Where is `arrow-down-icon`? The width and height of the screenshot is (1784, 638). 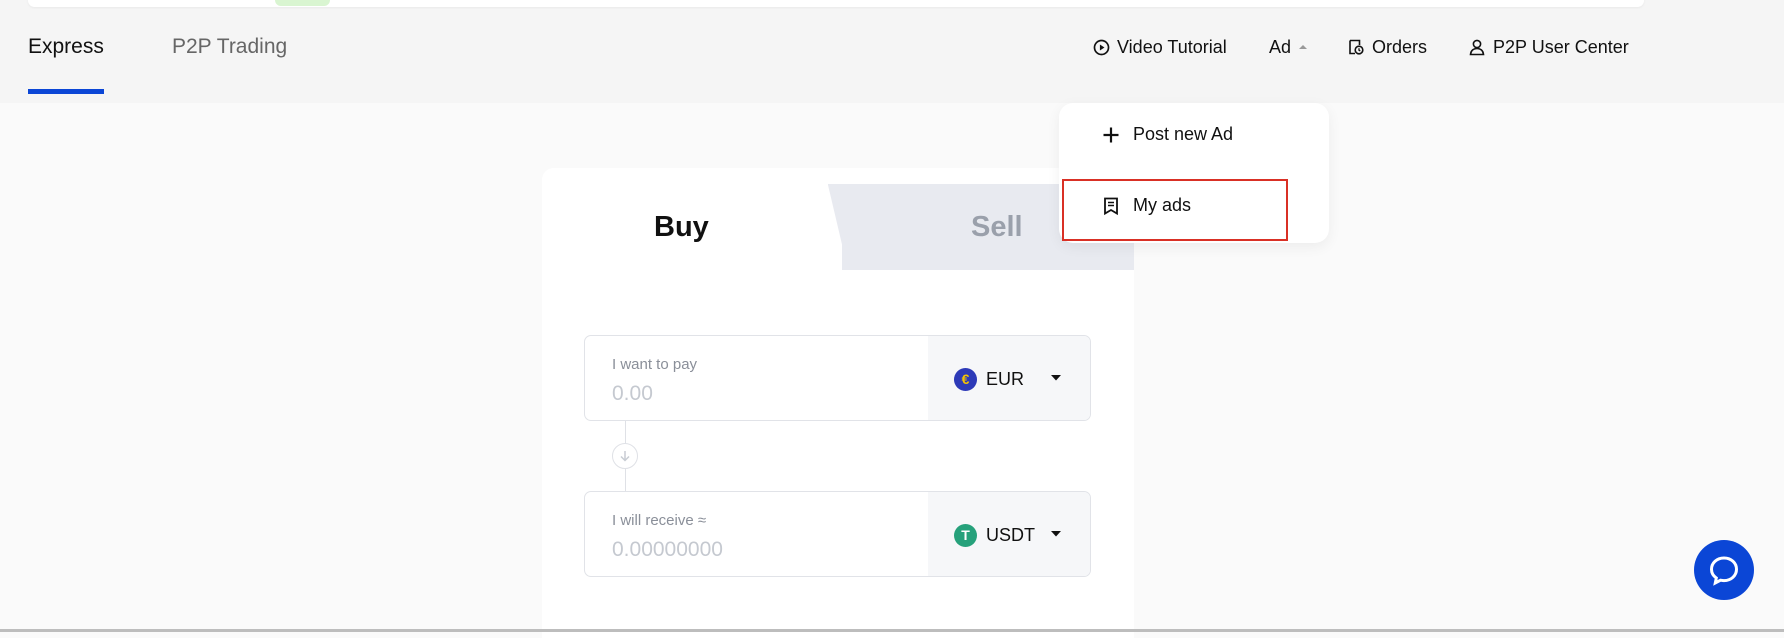 arrow-down-icon is located at coordinates (625, 456).